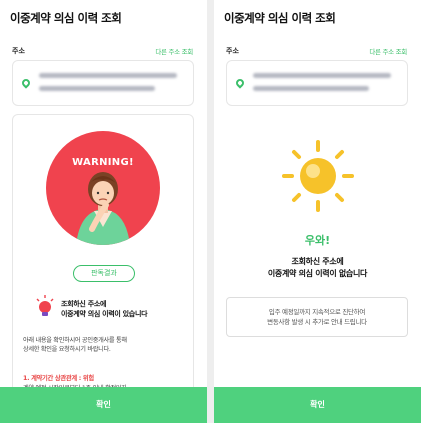 The width and height of the screenshot is (421, 423). I want to click on sun-icon, so click(318, 176).